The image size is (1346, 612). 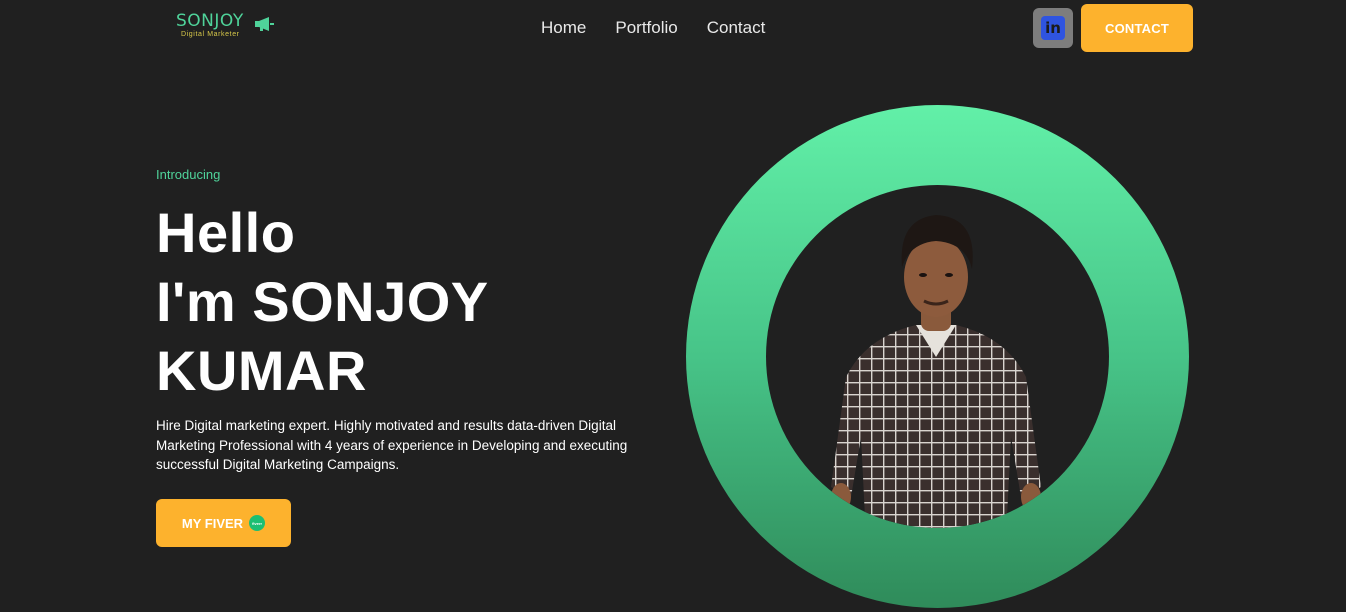 What do you see at coordinates (226, 232) in the screenshot?
I see `hero-title-line-1: Hello` at bounding box center [226, 232].